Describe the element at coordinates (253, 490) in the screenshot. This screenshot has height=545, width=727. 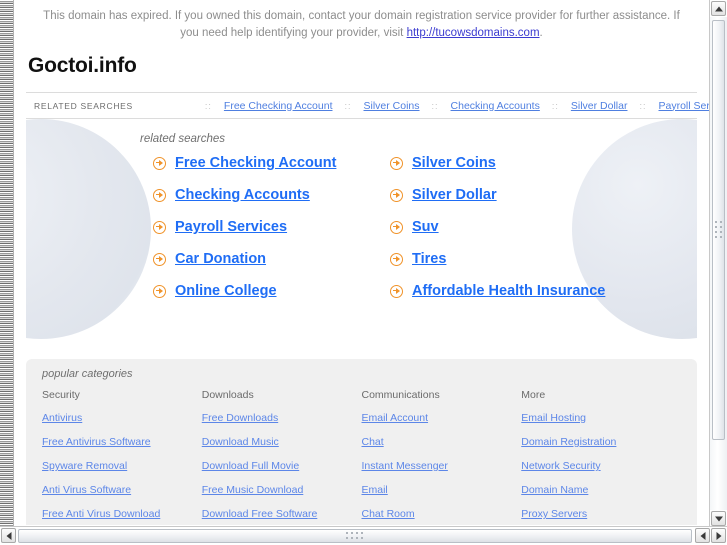
I see `category-link-free-music-download: Free Music Download` at that location.